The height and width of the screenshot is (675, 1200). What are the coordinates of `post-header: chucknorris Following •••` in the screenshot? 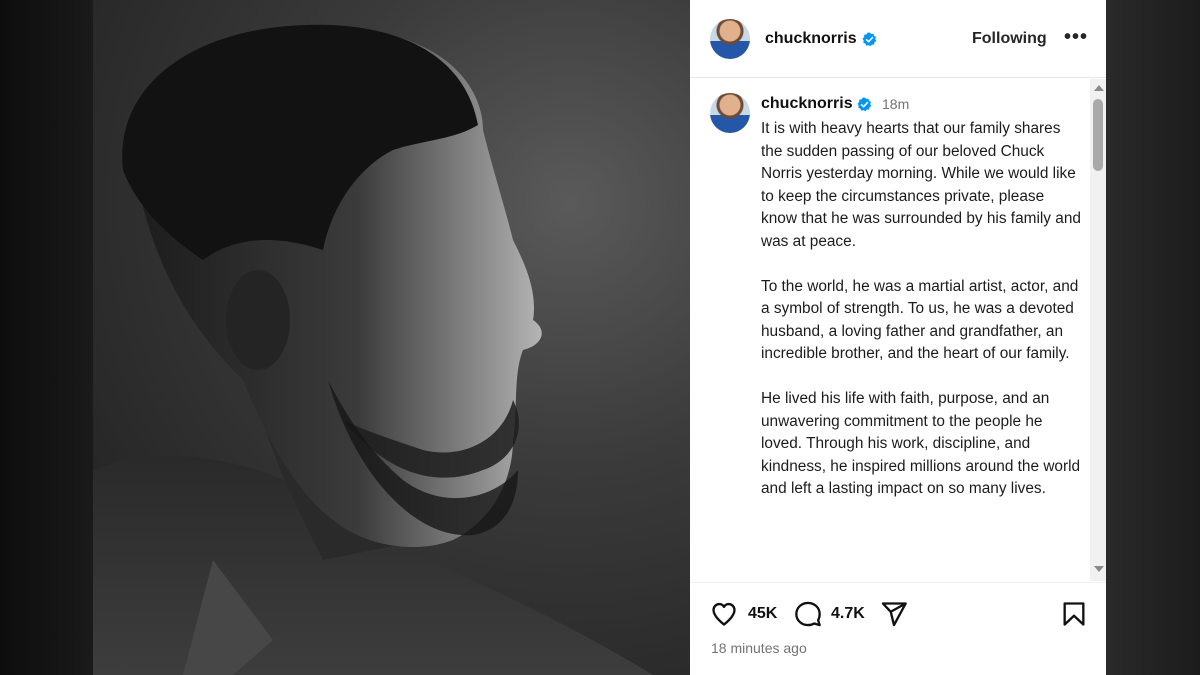 It's located at (898, 39).